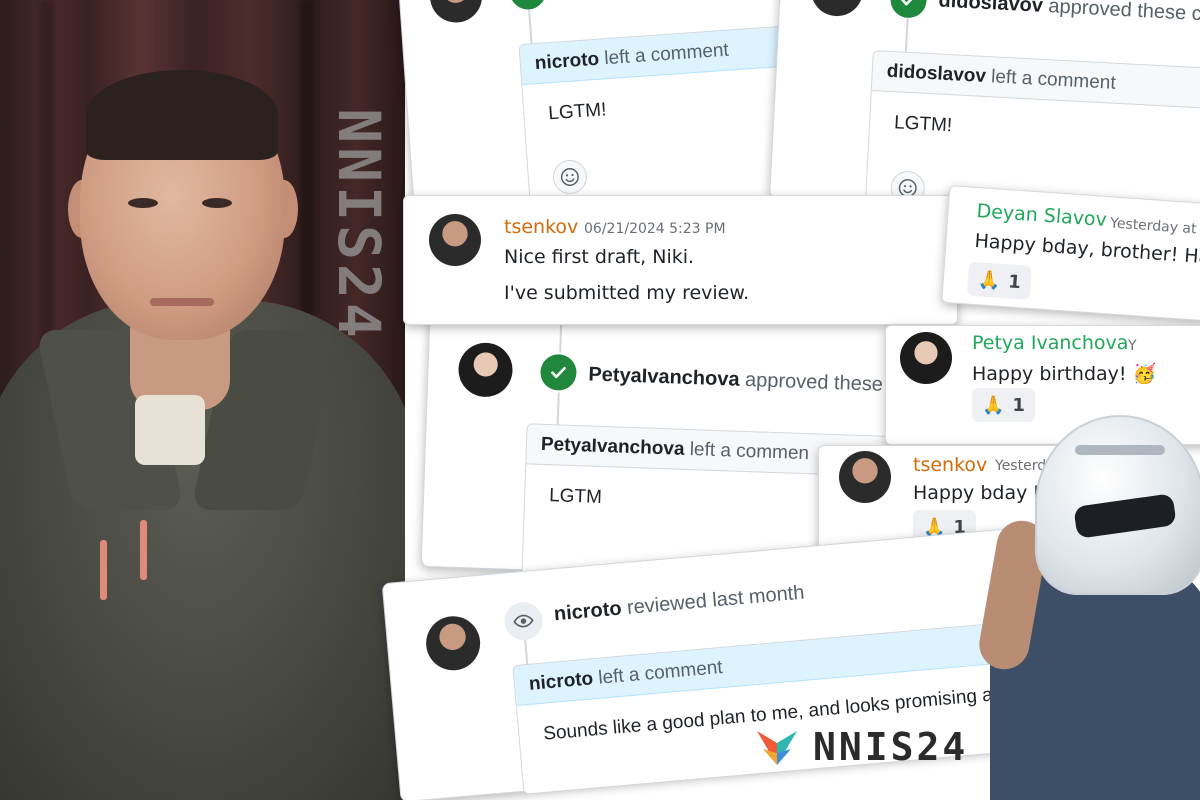 The image size is (1200, 800). What do you see at coordinates (587, 612) in the screenshot?
I see `event-user: nicroto` at bounding box center [587, 612].